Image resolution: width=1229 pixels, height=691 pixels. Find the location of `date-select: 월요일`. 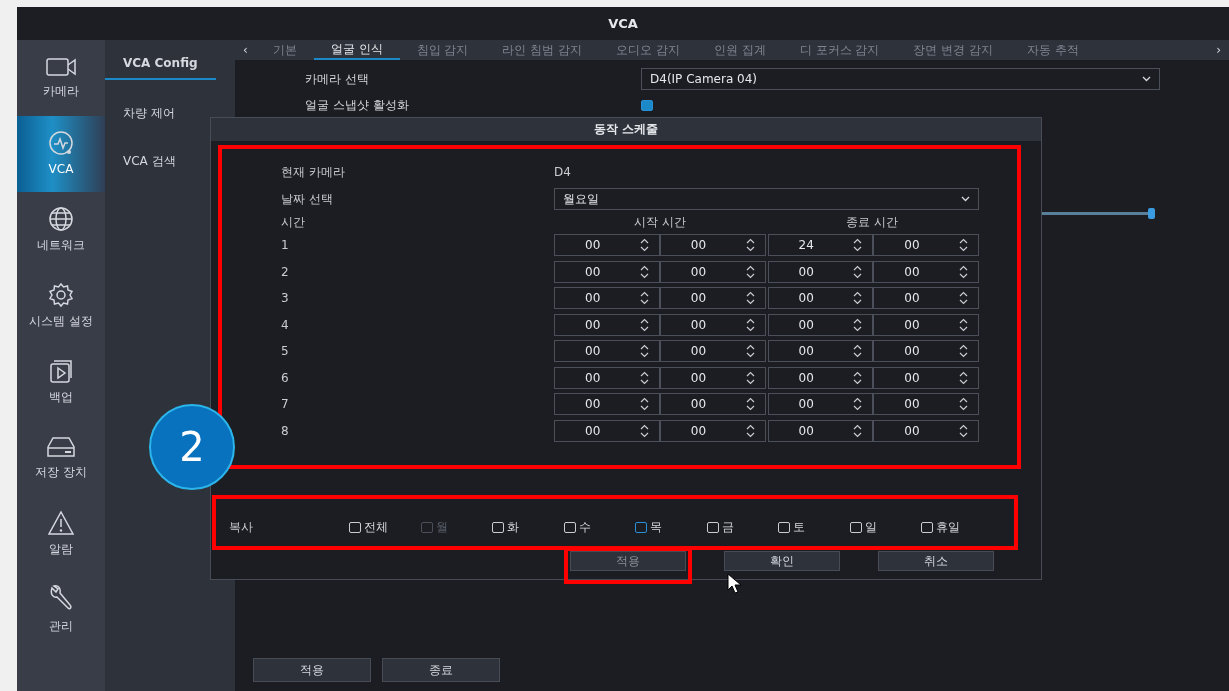

date-select: 월요일 is located at coordinates (766, 198).